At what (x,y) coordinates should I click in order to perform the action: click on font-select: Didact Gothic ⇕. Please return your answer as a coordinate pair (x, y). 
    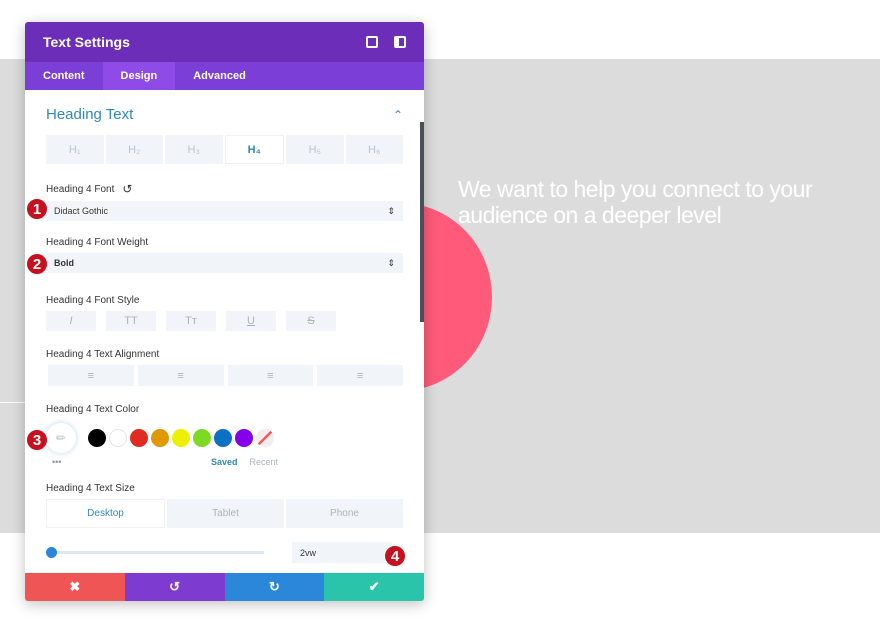
    Looking at the image, I should click on (224, 211).